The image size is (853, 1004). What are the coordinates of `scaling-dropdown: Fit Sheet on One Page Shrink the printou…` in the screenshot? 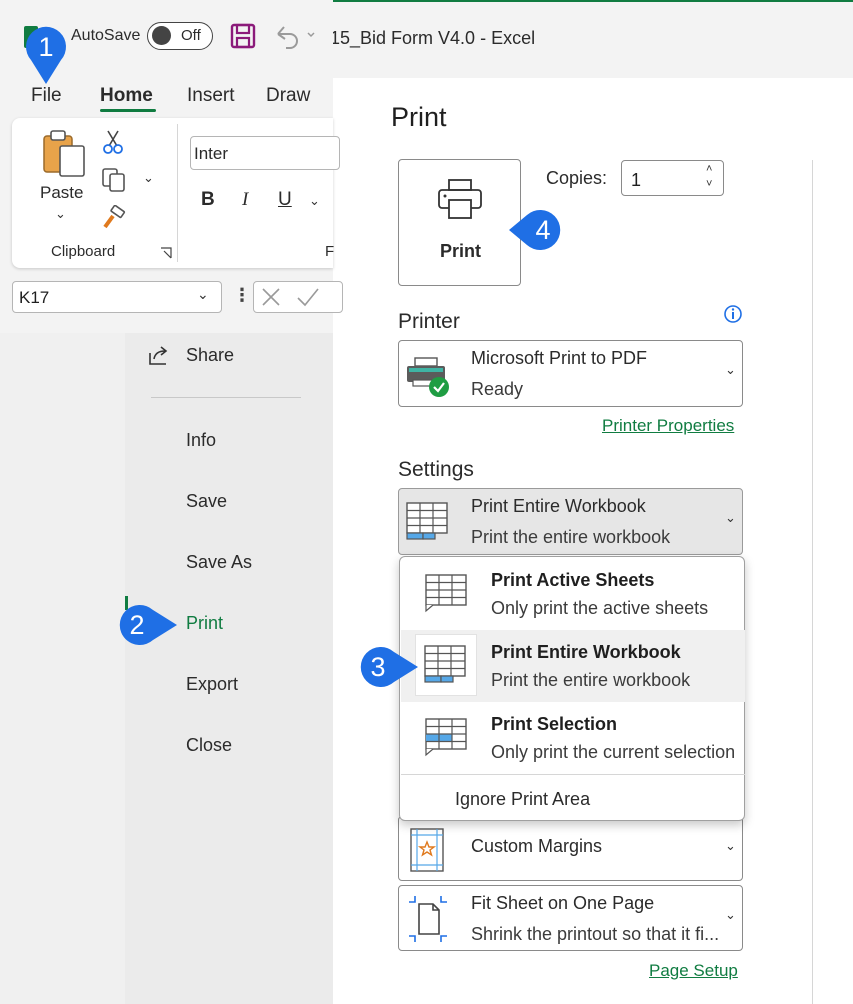 It's located at (570, 918).